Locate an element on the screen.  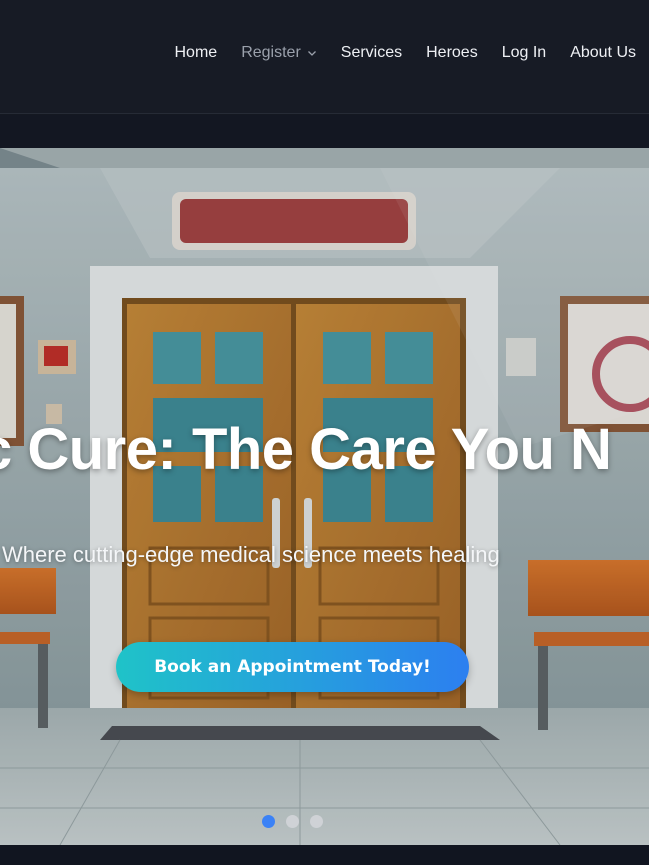
nav-register-label: Register is located at coordinates (271, 52).